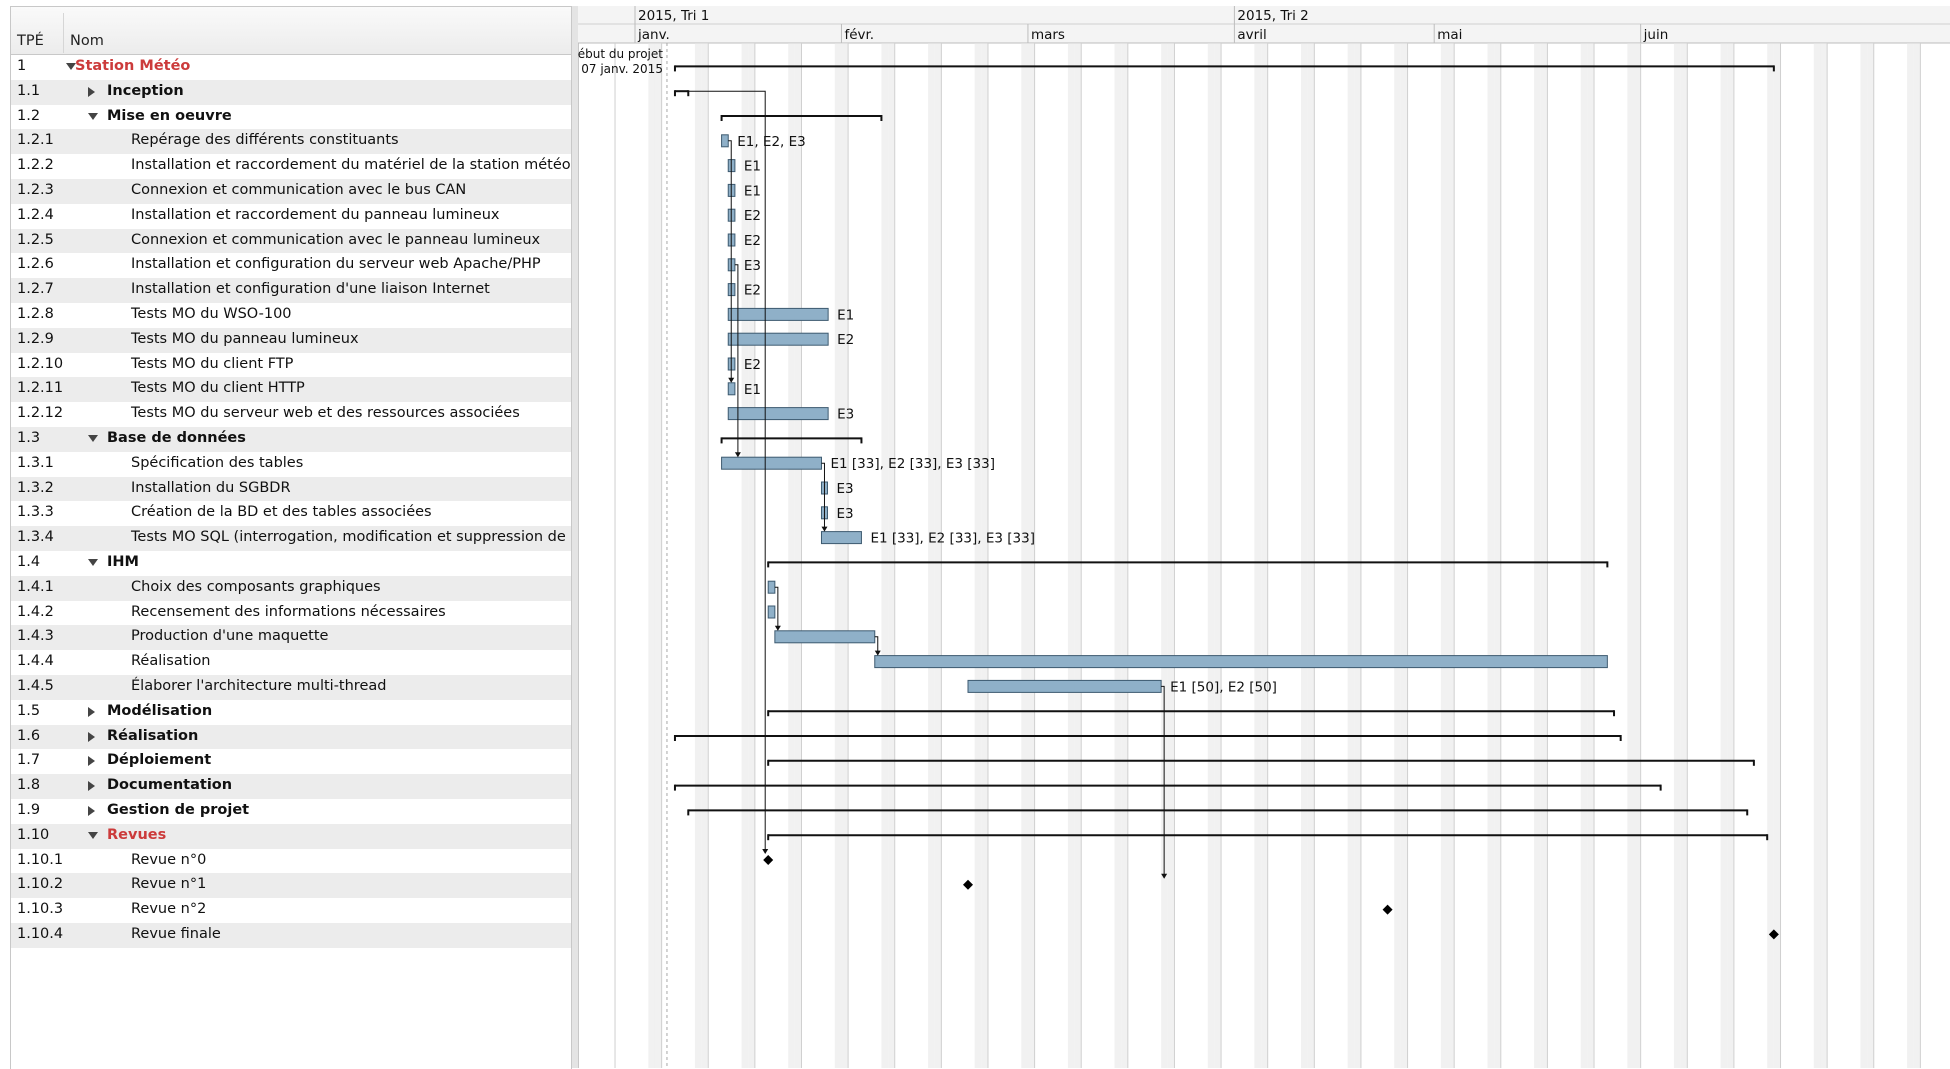 Image resolution: width=1950 pixels, height=1069 pixels. What do you see at coordinates (245, 338) in the screenshot?
I see `task-name: Tests MO du panneau lumineux` at bounding box center [245, 338].